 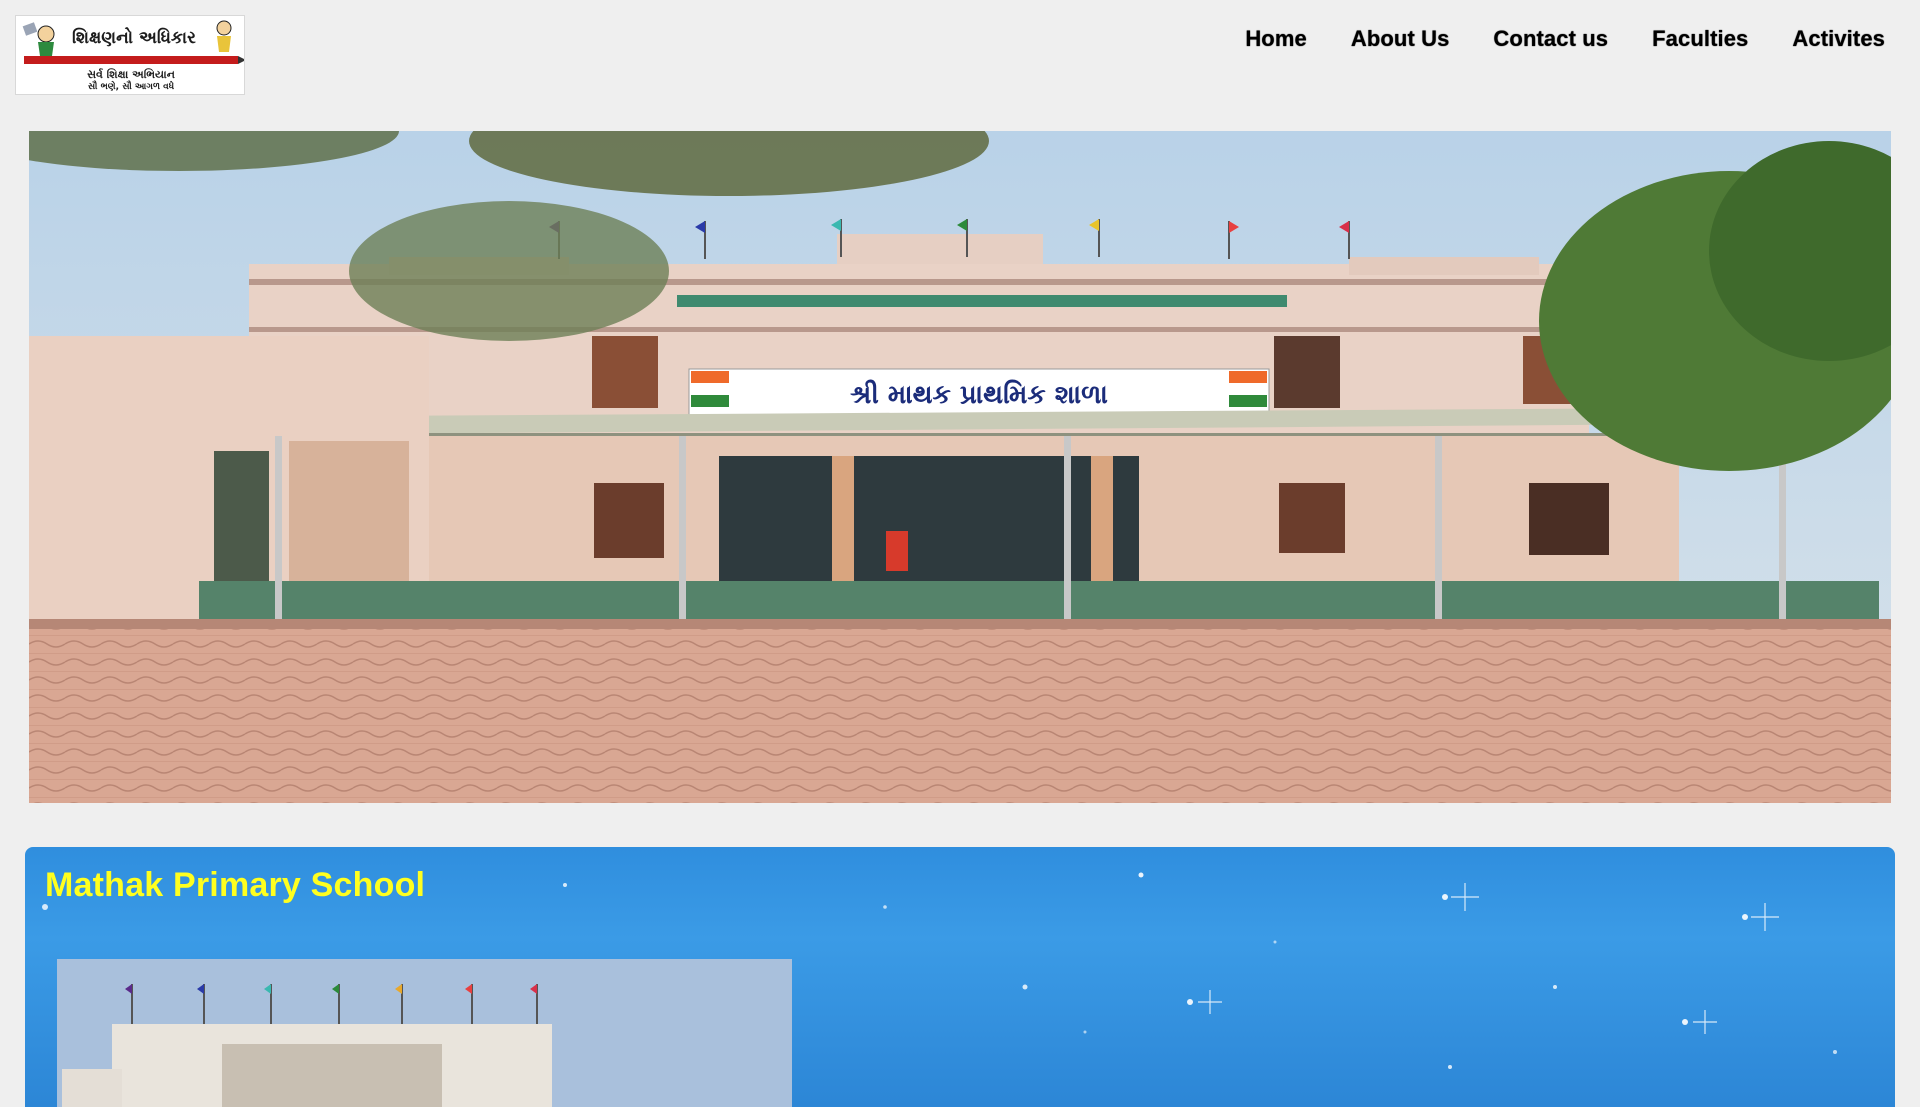 What do you see at coordinates (424, 1033) in the screenshot?
I see `school-thumbnail-photo` at bounding box center [424, 1033].